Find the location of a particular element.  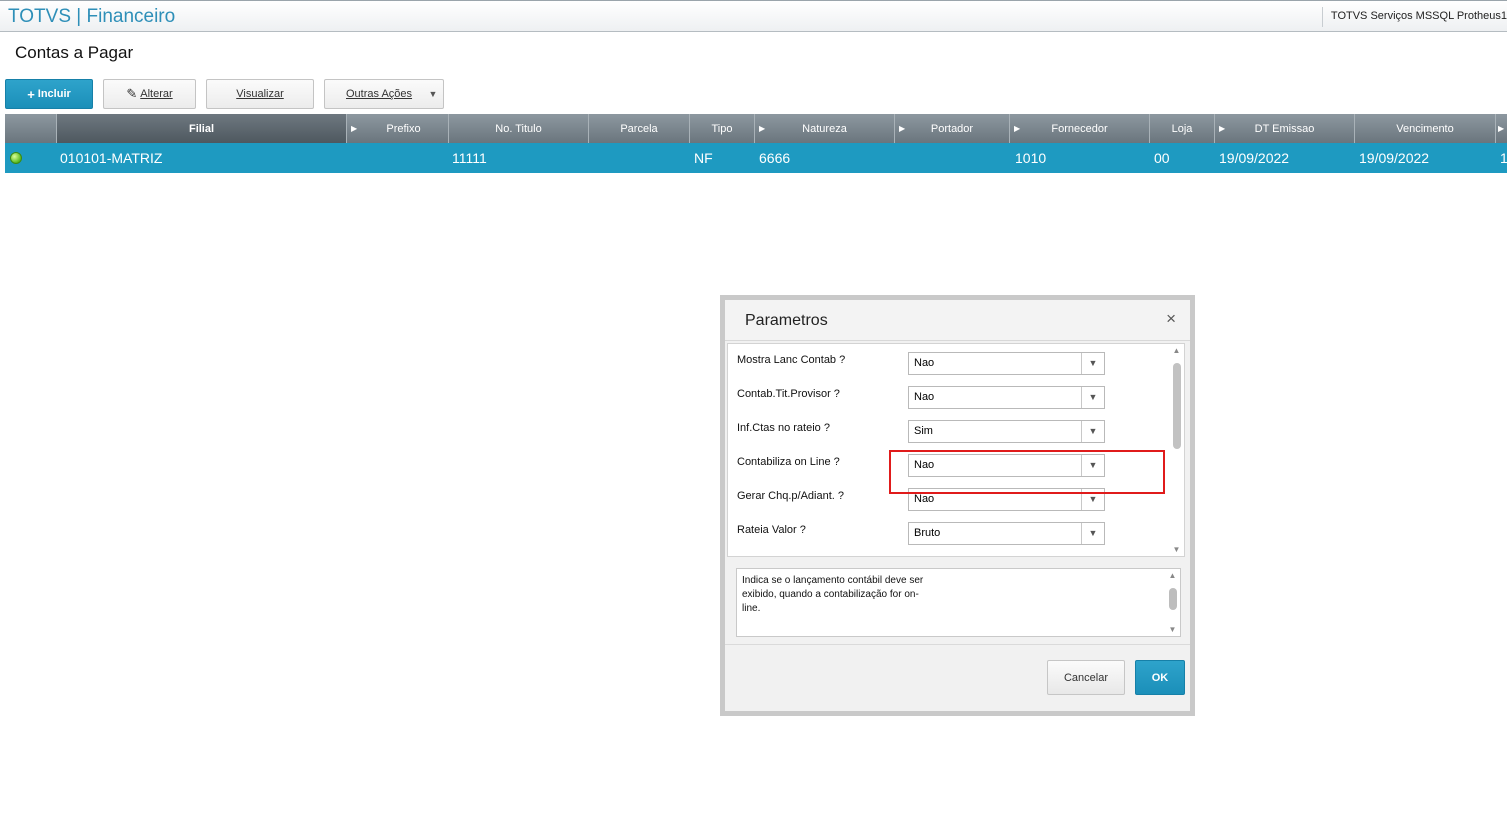

column-header-more: ▶ is located at coordinates (1501, 128).